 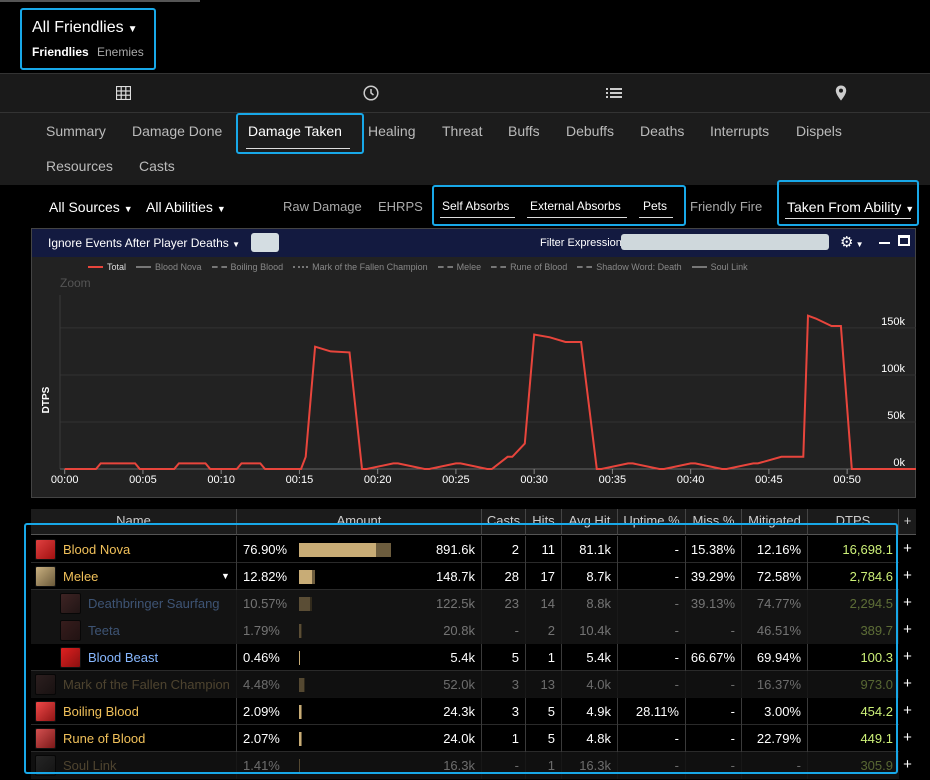 What do you see at coordinates (378, 480) in the screenshot?
I see `x-tick-label: 00:20` at bounding box center [378, 480].